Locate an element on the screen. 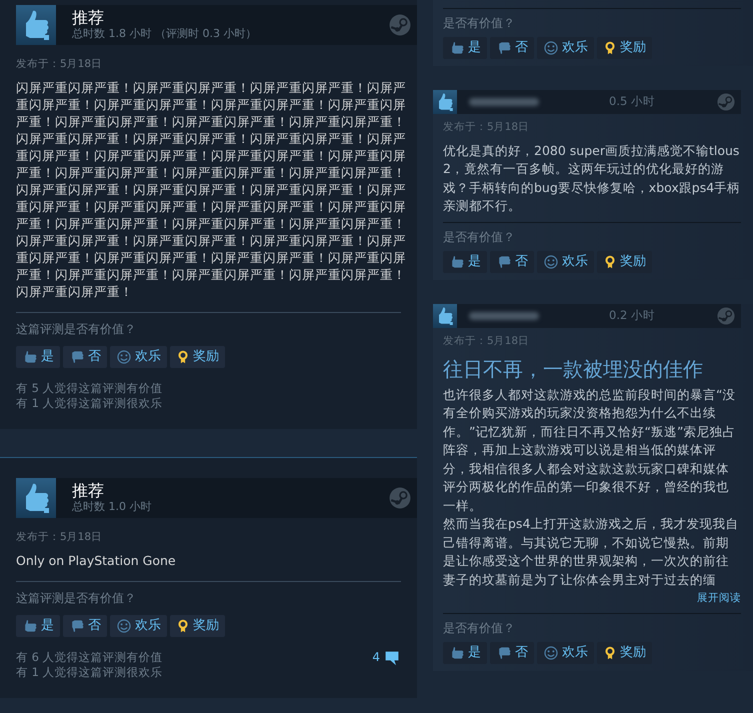 The width and height of the screenshot is (753, 713). hours-played: 0.5 小时 is located at coordinates (632, 101).